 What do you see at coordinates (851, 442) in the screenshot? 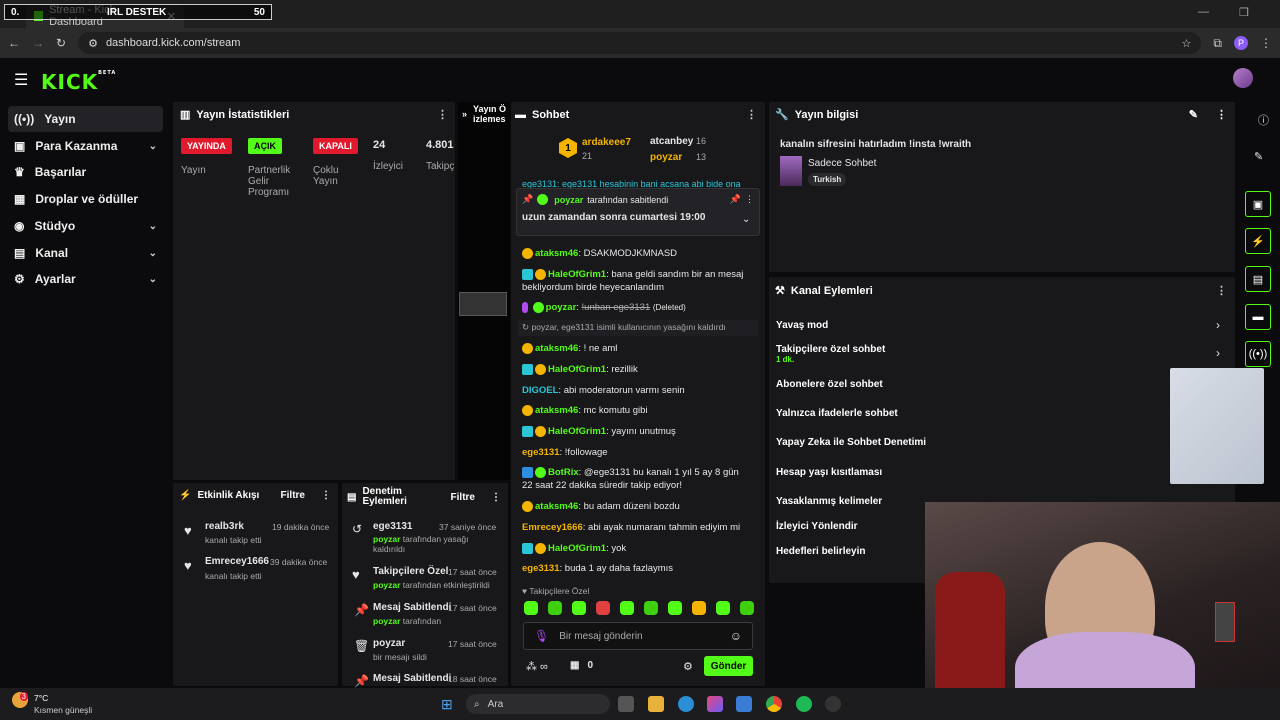
I see `ai-moderation-item: Yapay Zeka ile Sohbet Denetimi` at bounding box center [851, 442].